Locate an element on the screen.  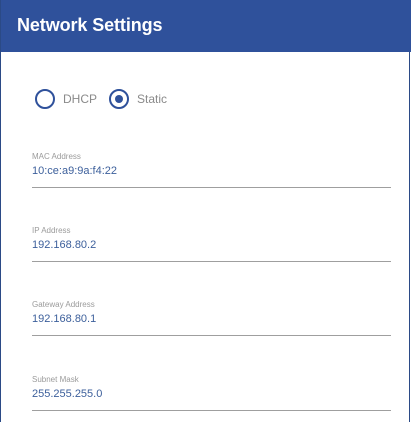
dhcp-radio-label: DHCP is located at coordinates (80, 99).